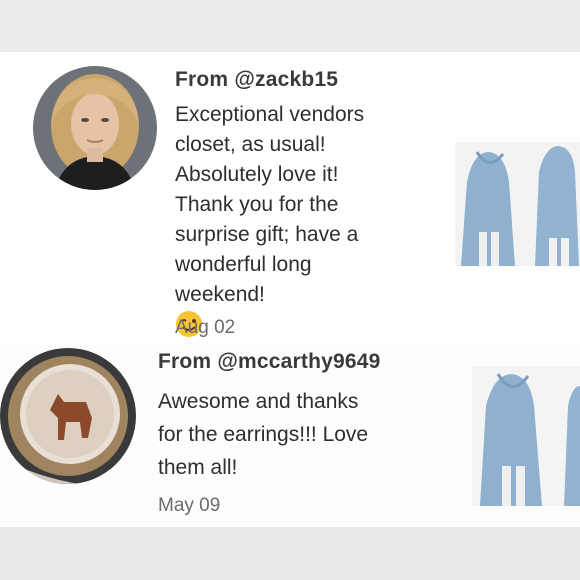 This screenshot has width=580, height=580. I want to click on message-line: Exceptional vendors, so click(270, 114).